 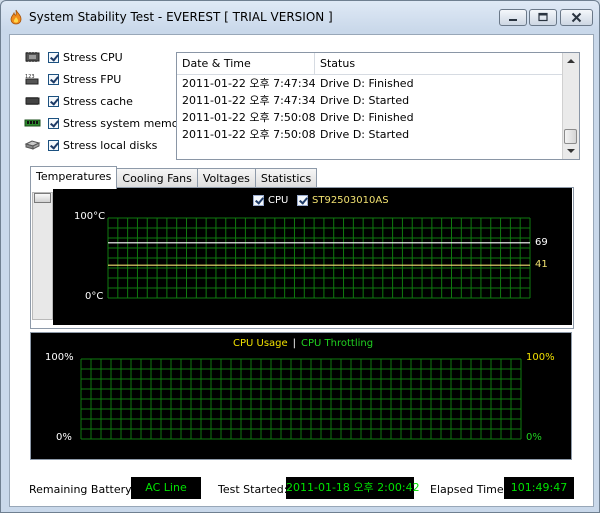 I want to click on temp-axis-max-label: 100°C, so click(x=90, y=216).